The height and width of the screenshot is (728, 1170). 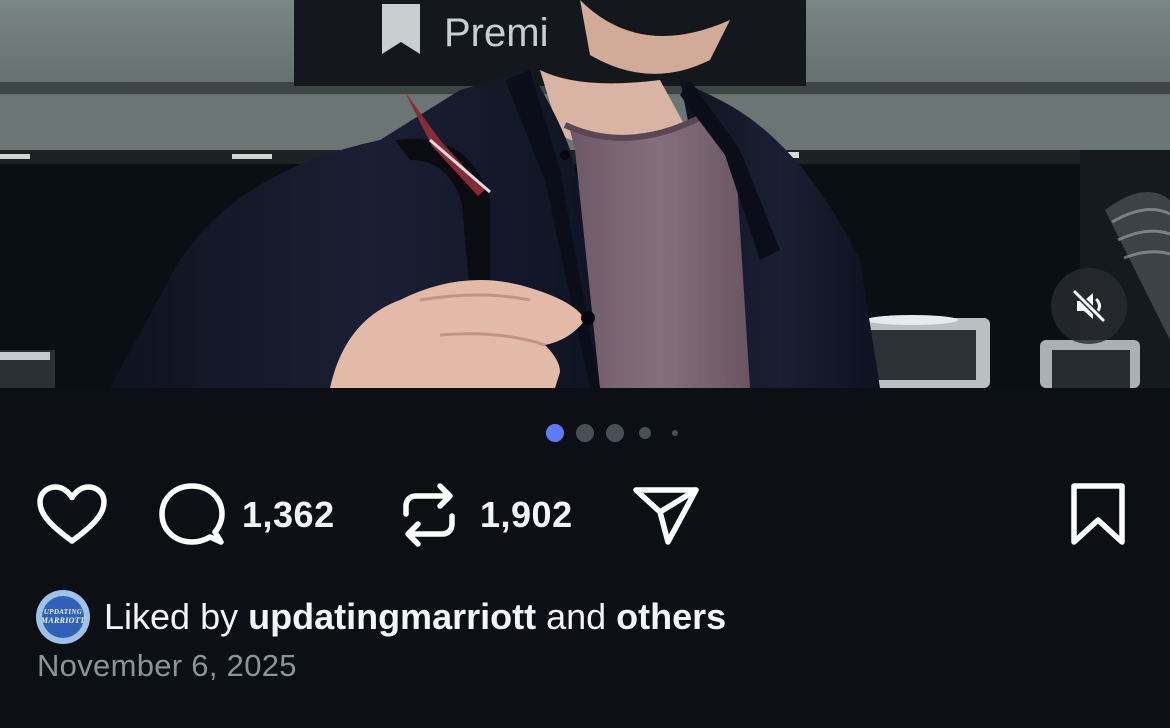 I want to click on bookmark-icon, so click(x=1098, y=514).